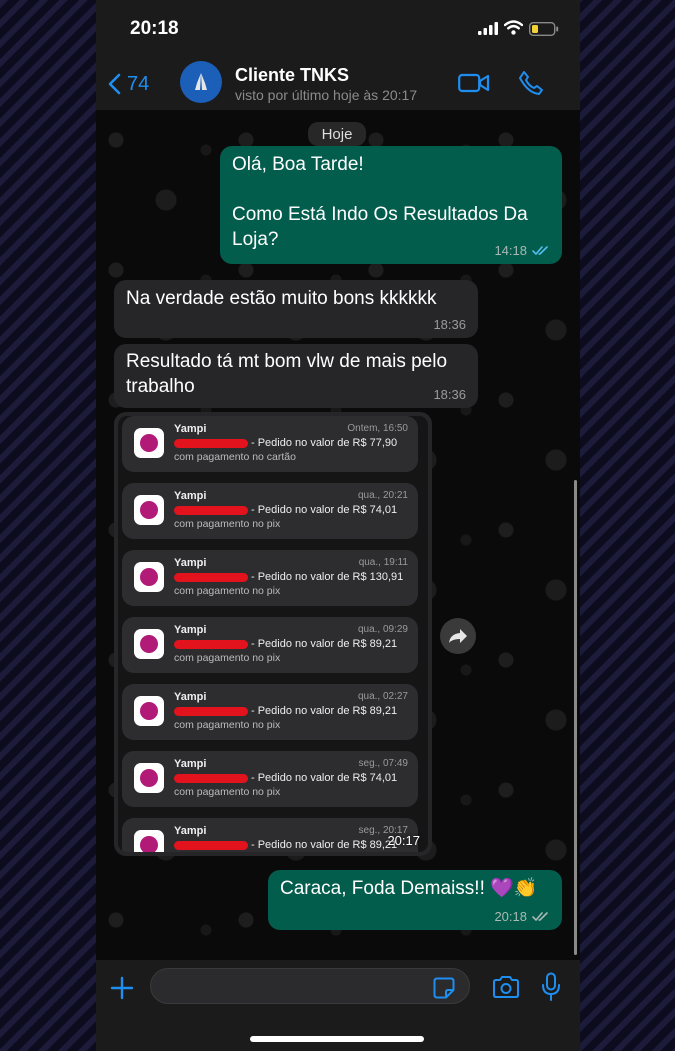  What do you see at coordinates (337, 134) in the screenshot?
I see `date-separator: Hoje` at bounding box center [337, 134].